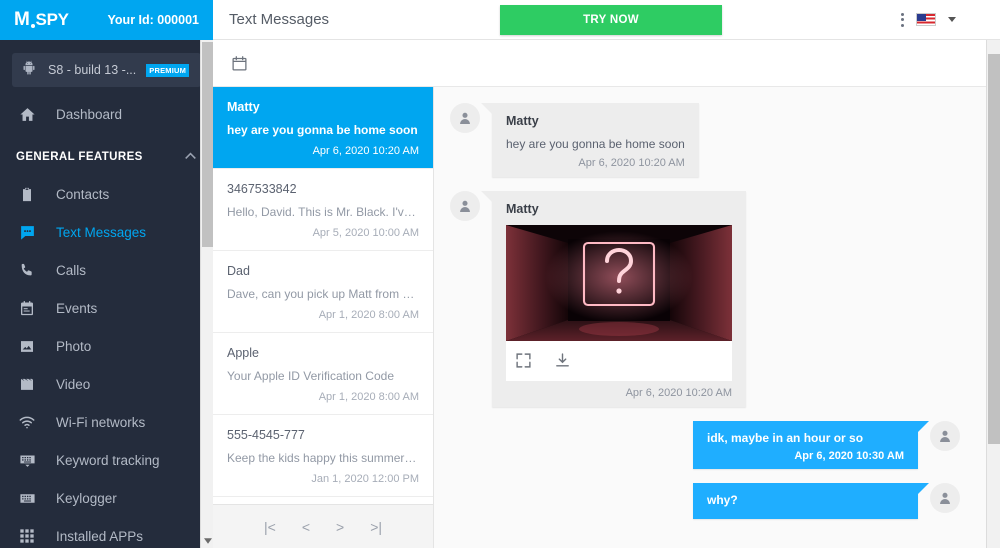 Image resolution: width=1000 pixels, height=548 pixels. What do you see at coordinates (279, 19) in the screenshot?
I see `page-title: Text Messages` at bounding box center [279, 19].